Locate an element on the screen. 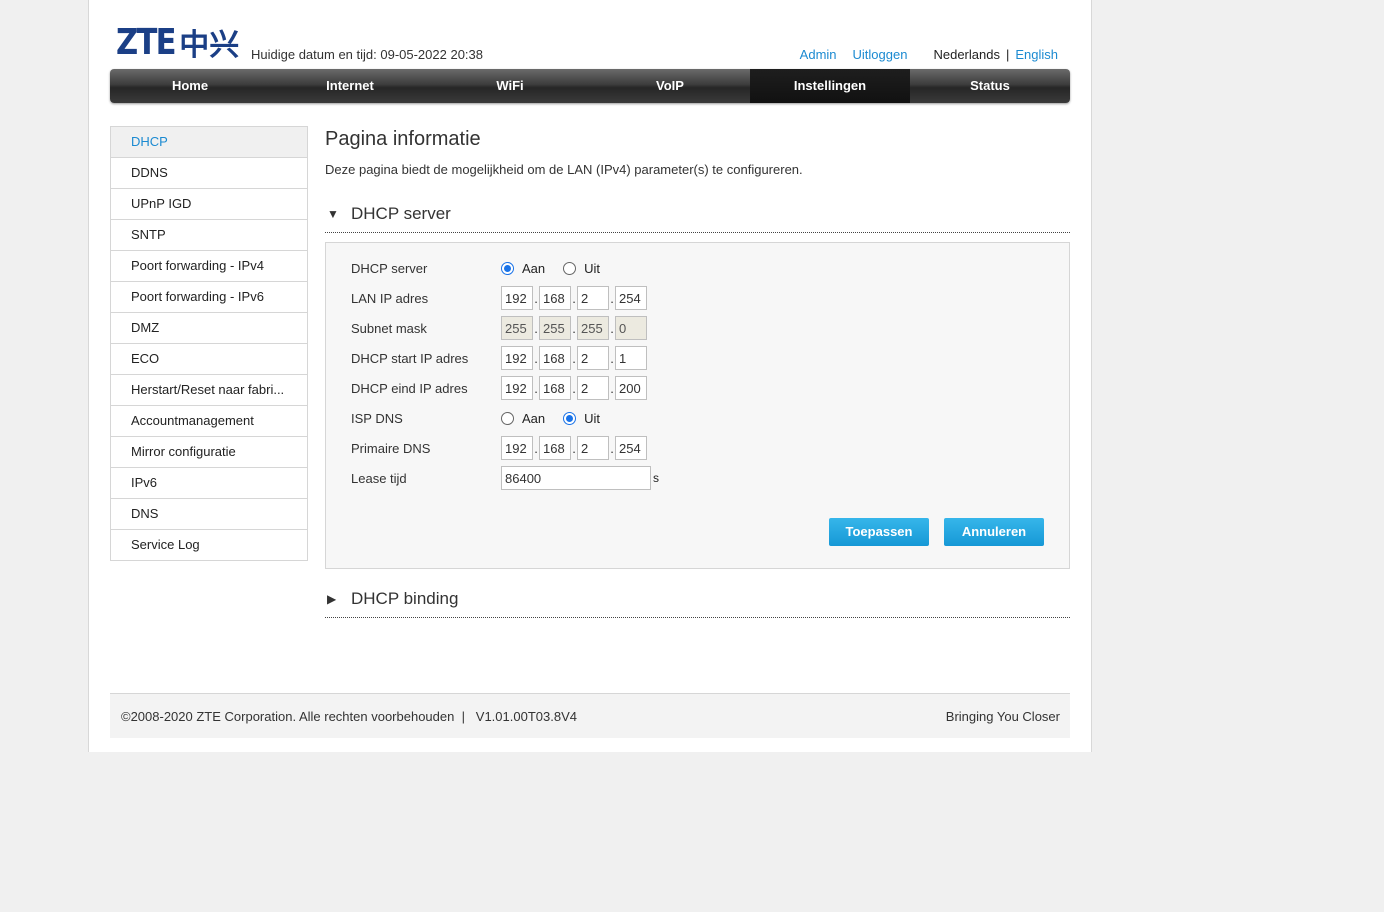 Image resolution: width=1384 pixels, height=912 pixels. collapse-arrow-icon: ▼ is located at coordinates (333, 214).